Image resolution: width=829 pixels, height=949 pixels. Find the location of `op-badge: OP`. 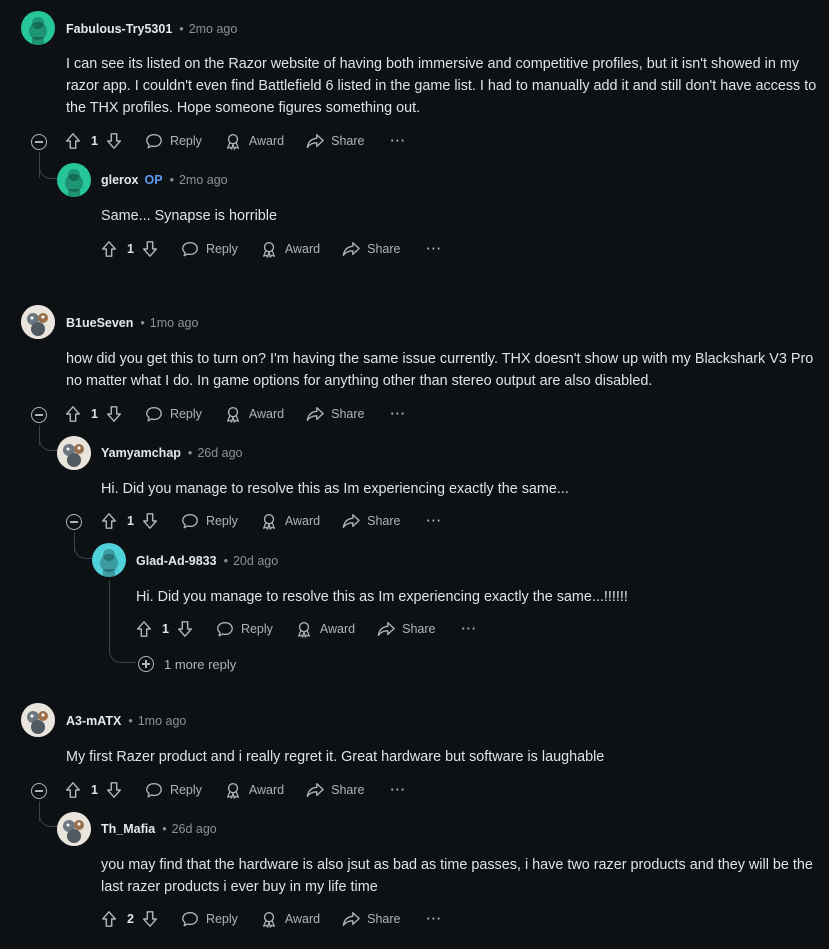

op-badge: OP is located at coordinates (153, 180).